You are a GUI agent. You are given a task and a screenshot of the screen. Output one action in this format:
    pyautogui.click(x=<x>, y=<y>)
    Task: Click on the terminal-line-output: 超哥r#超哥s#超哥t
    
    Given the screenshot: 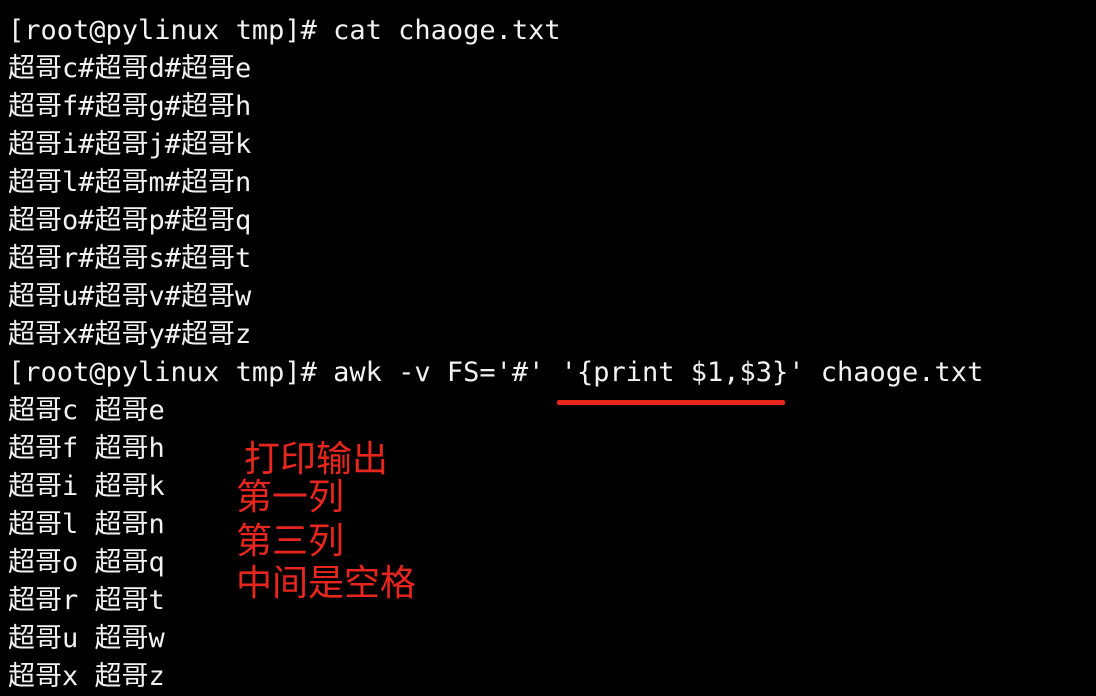 What is the action you would take?
    pyautogui.click(x=130, y=258)
    